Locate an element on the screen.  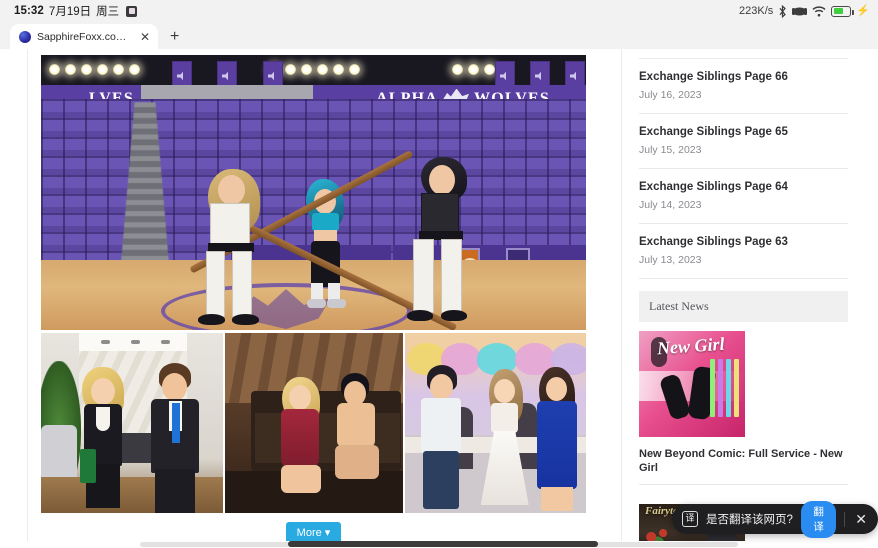
comic-panel-wedding is located at coordinates (495, 423).